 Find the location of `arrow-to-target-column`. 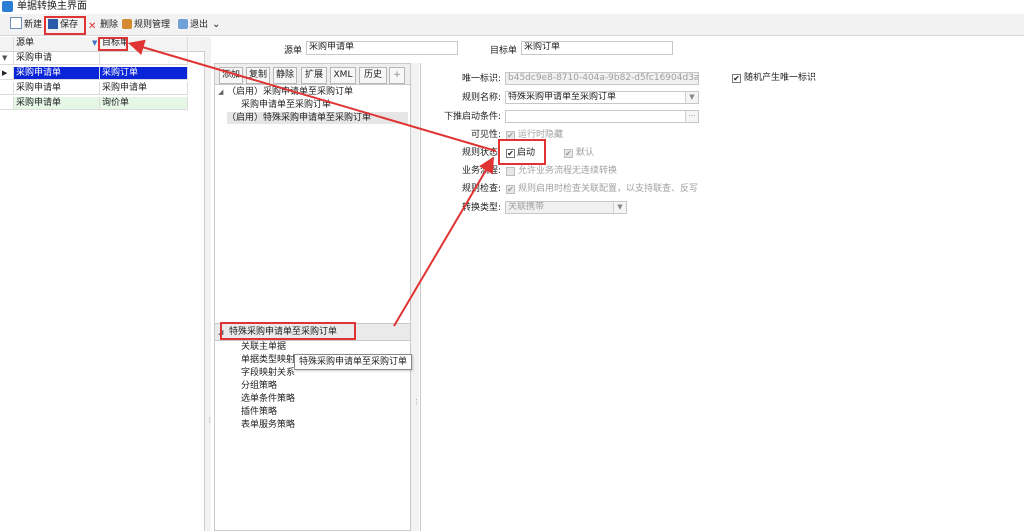

arrow-to-target-column is located at coordinates (312, 95).